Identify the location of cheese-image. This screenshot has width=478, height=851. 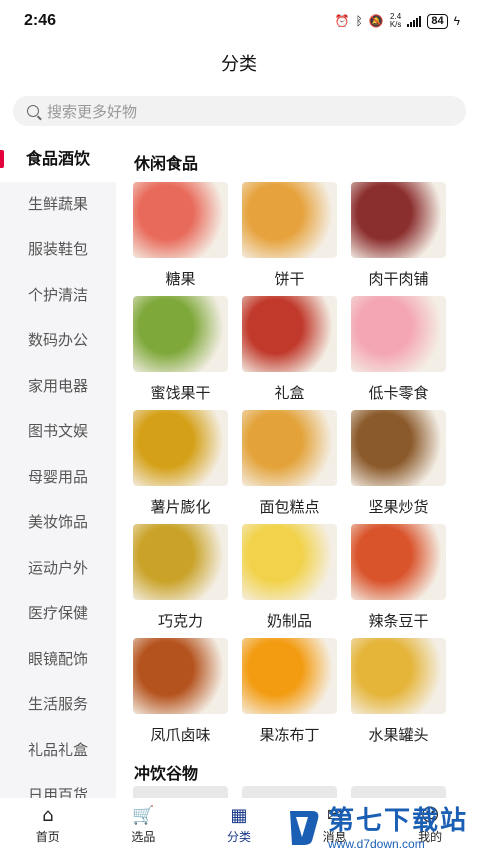
(289, 562).